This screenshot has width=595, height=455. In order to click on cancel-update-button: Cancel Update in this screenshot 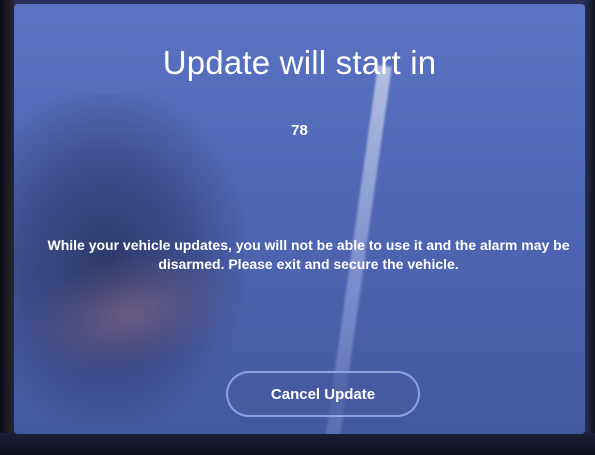, I will do `click(323, 394)`.